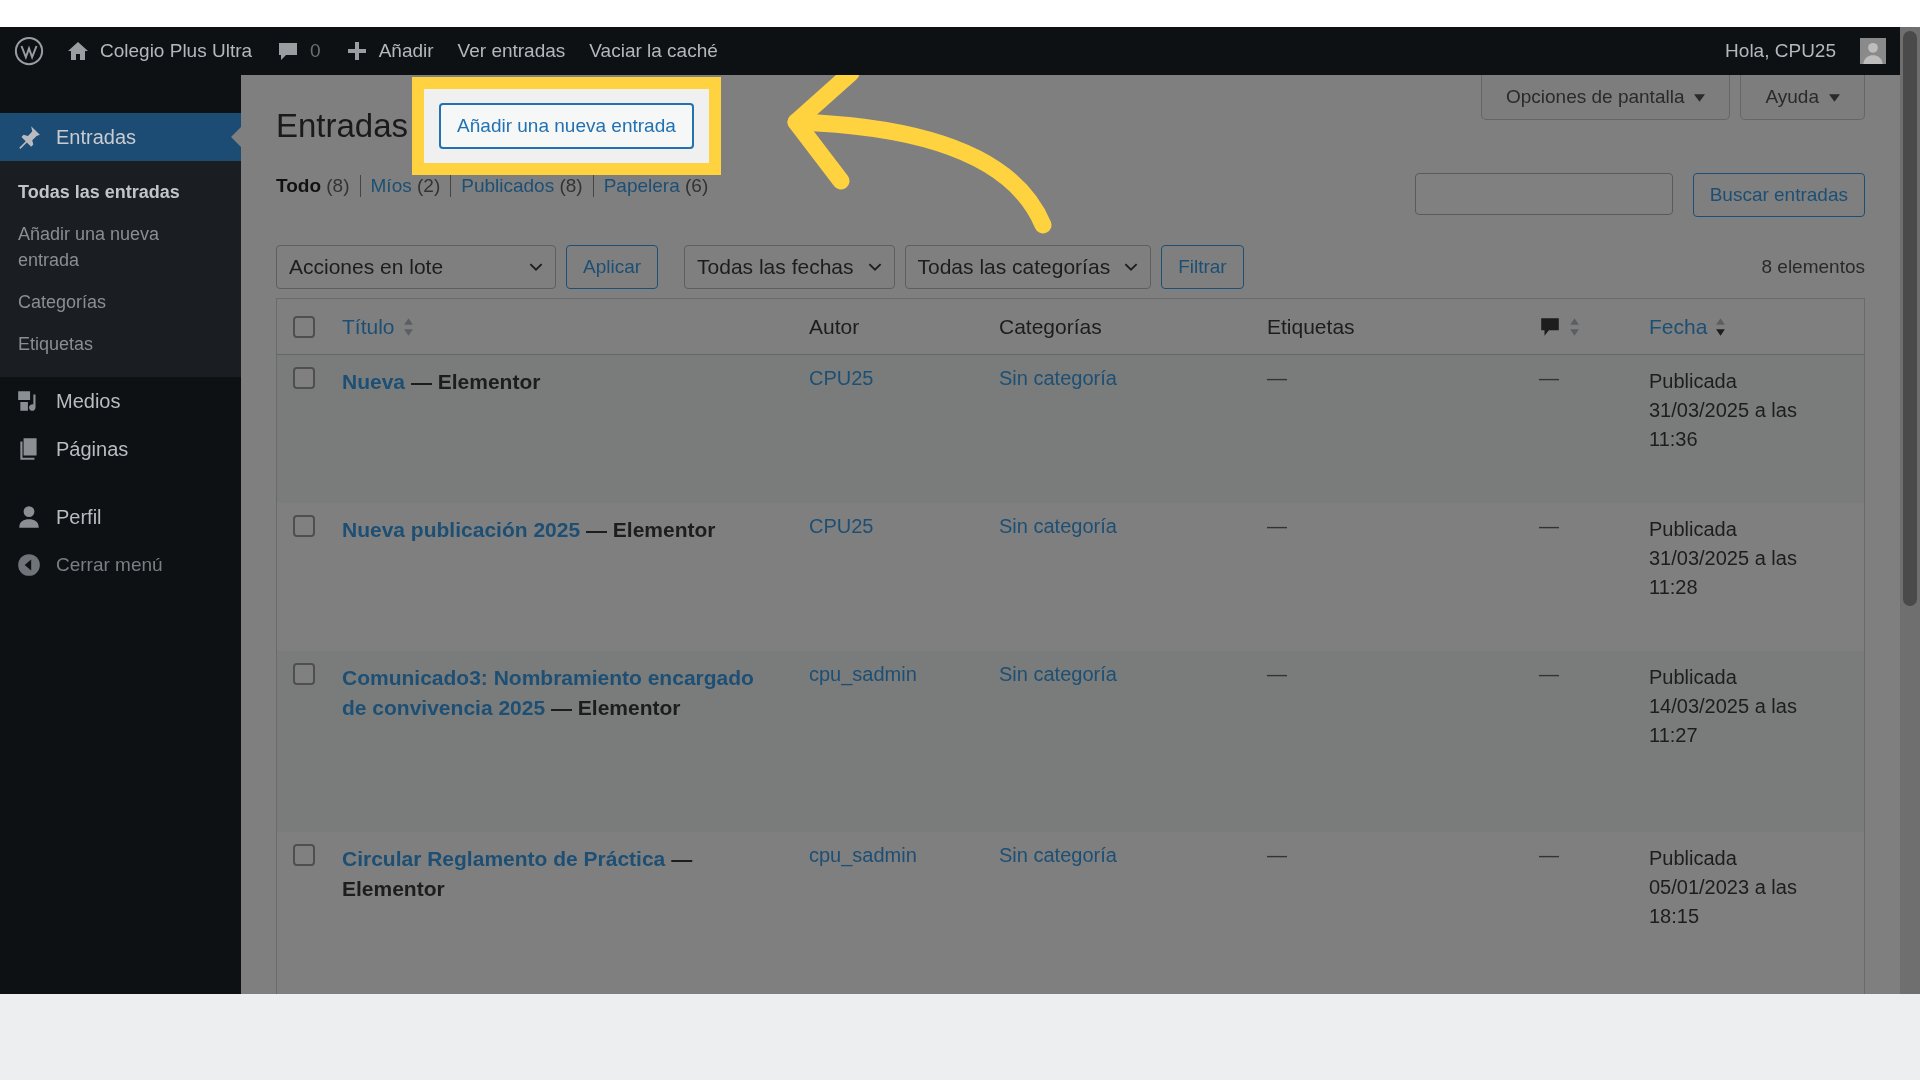  What do you see at coordinates (653, 51) in the screenshot?
I see `admin-bar-link: Vaciar la caché` at bounding box center [653, 51].